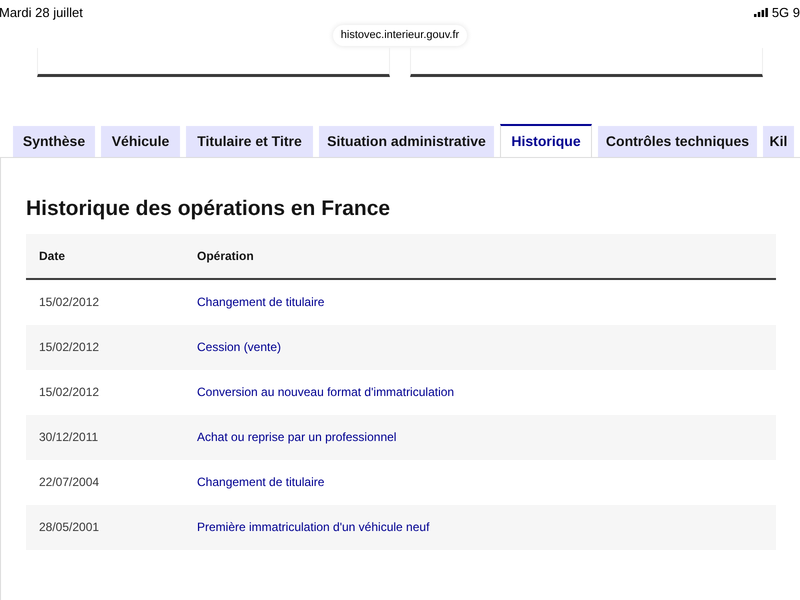  I want to click on network-status: 5G 9, so click(786, 13).